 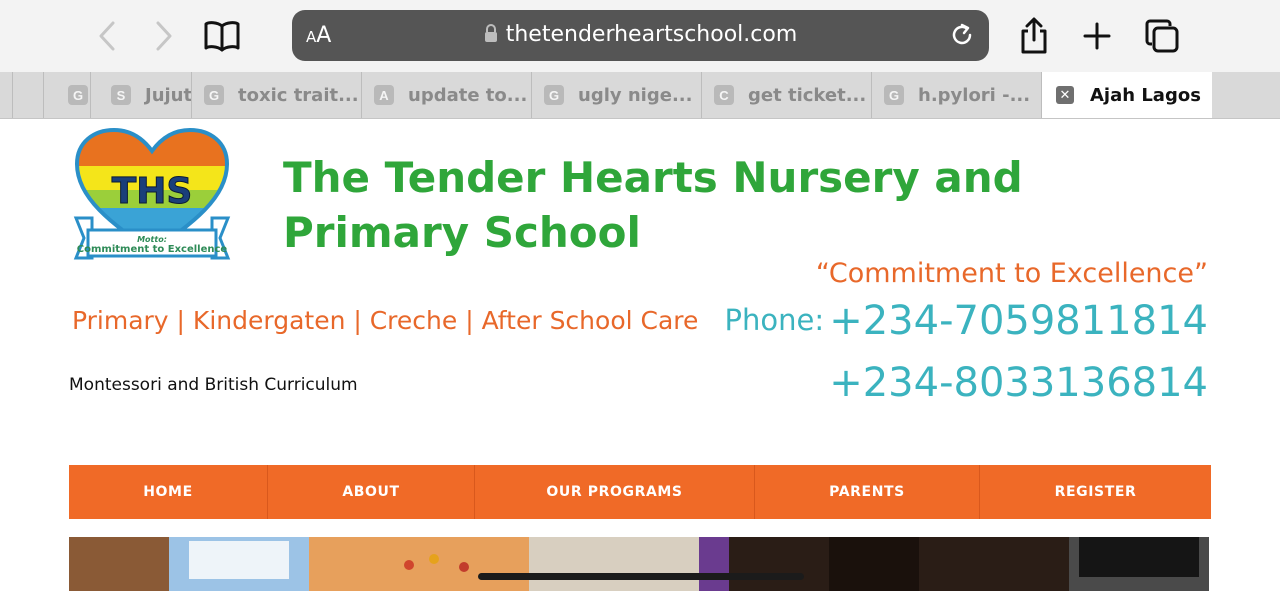 I want to click on tab-7-active: ✕ Ajah Lagos, so click(x=1127, y=95).